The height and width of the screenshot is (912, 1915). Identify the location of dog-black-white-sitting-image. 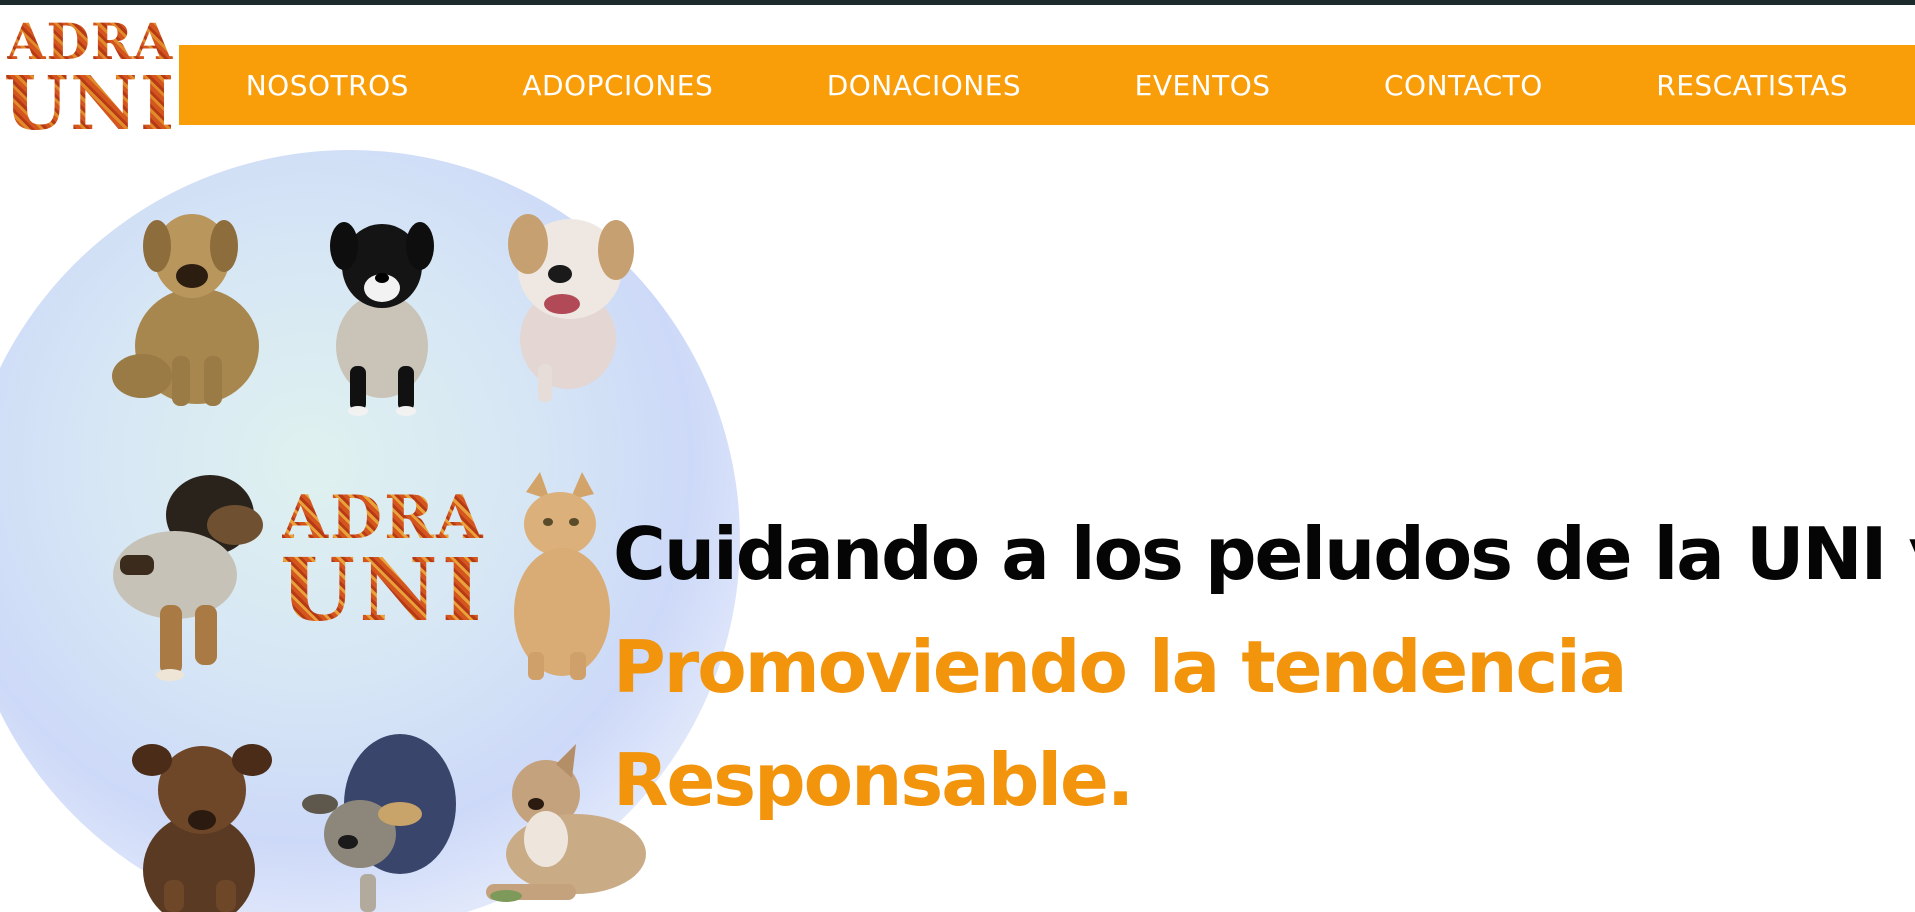
(382, 319).